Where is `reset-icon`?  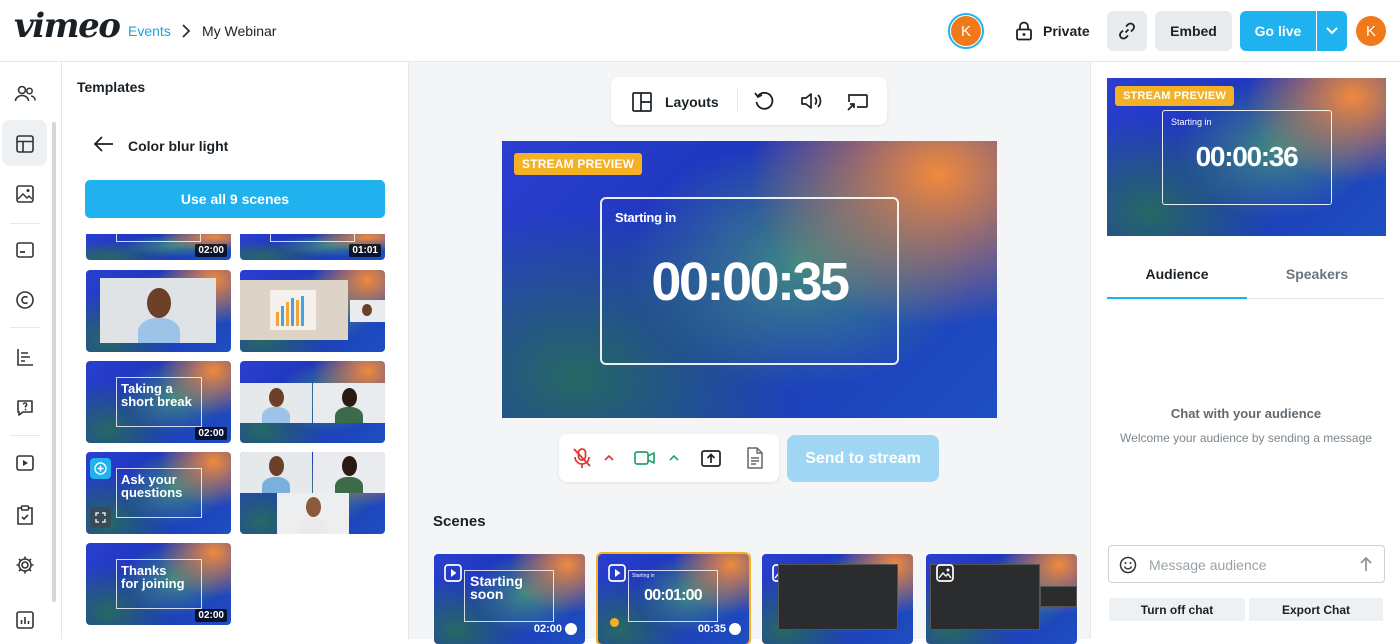
reset-icon is located at coordinates (764, 101).